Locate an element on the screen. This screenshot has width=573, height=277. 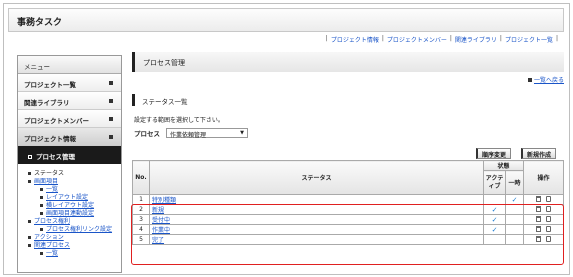
sidebar-item-label: プロセス管理 is located at coordinates (55, 157).